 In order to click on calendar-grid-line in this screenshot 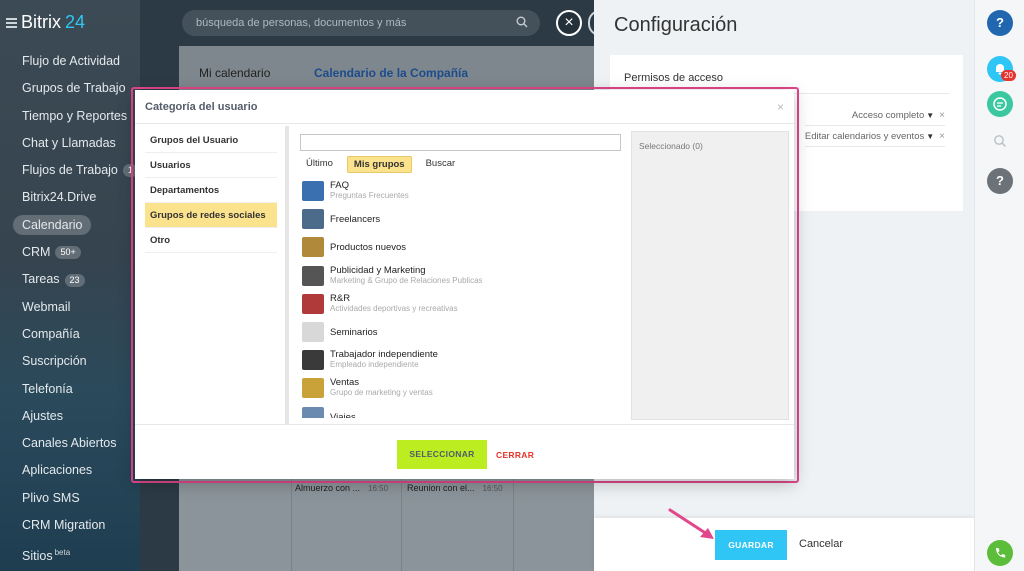, I will do `click(513, 523)`.